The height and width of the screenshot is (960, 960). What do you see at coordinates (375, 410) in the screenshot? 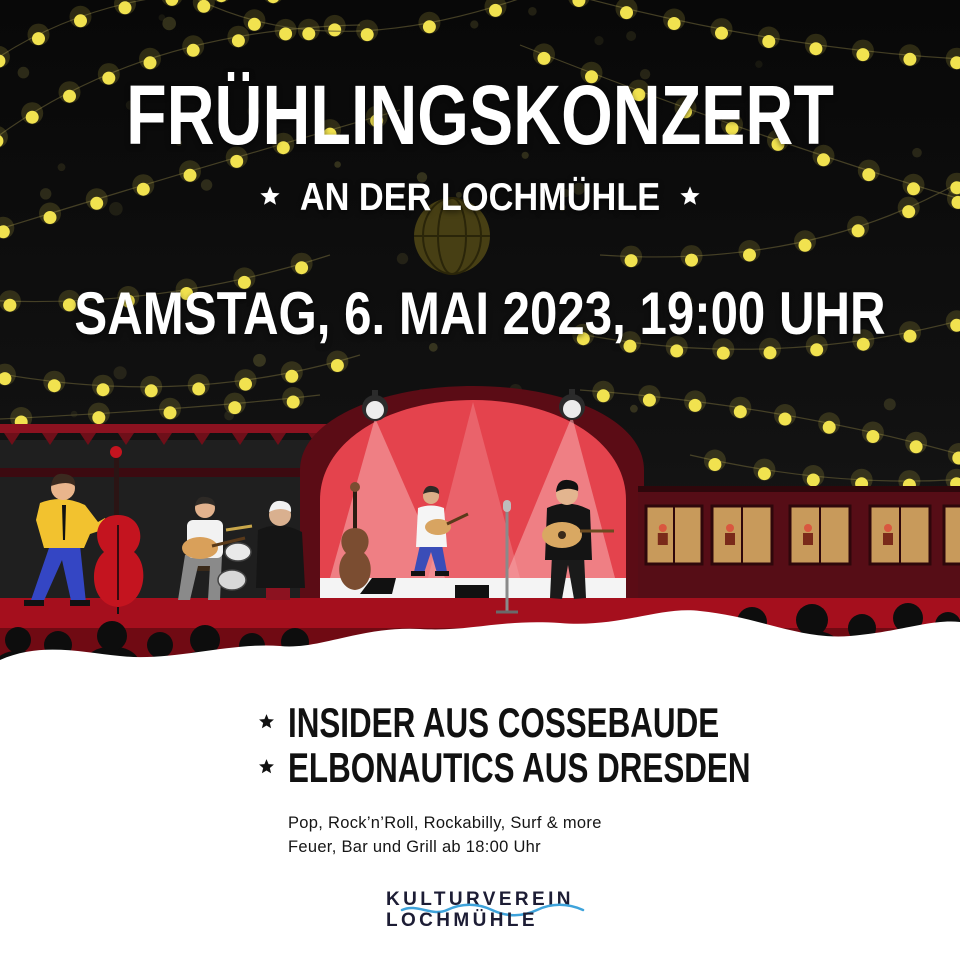
I see `spotlight-lens` at bounding box center [375, 410].